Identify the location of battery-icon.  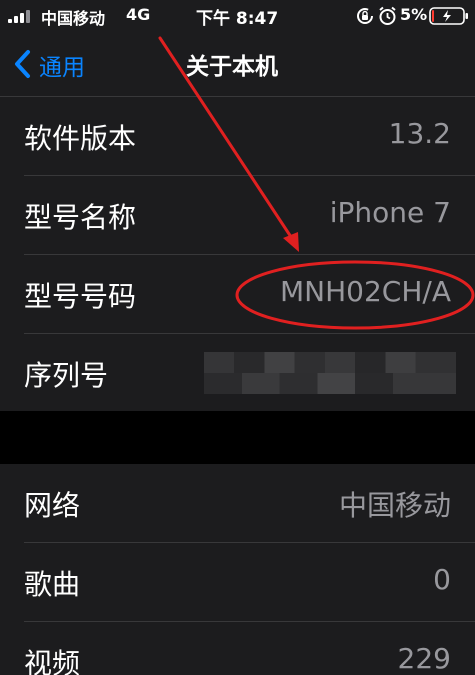
(448, 16).